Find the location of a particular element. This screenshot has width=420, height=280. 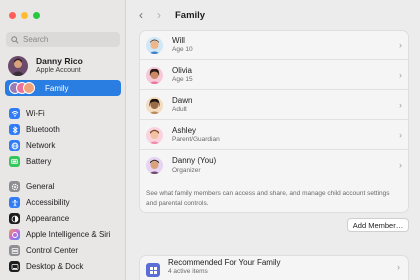

sidebar-item-accessibility: Accessibility is located at coordinates (63, 202).